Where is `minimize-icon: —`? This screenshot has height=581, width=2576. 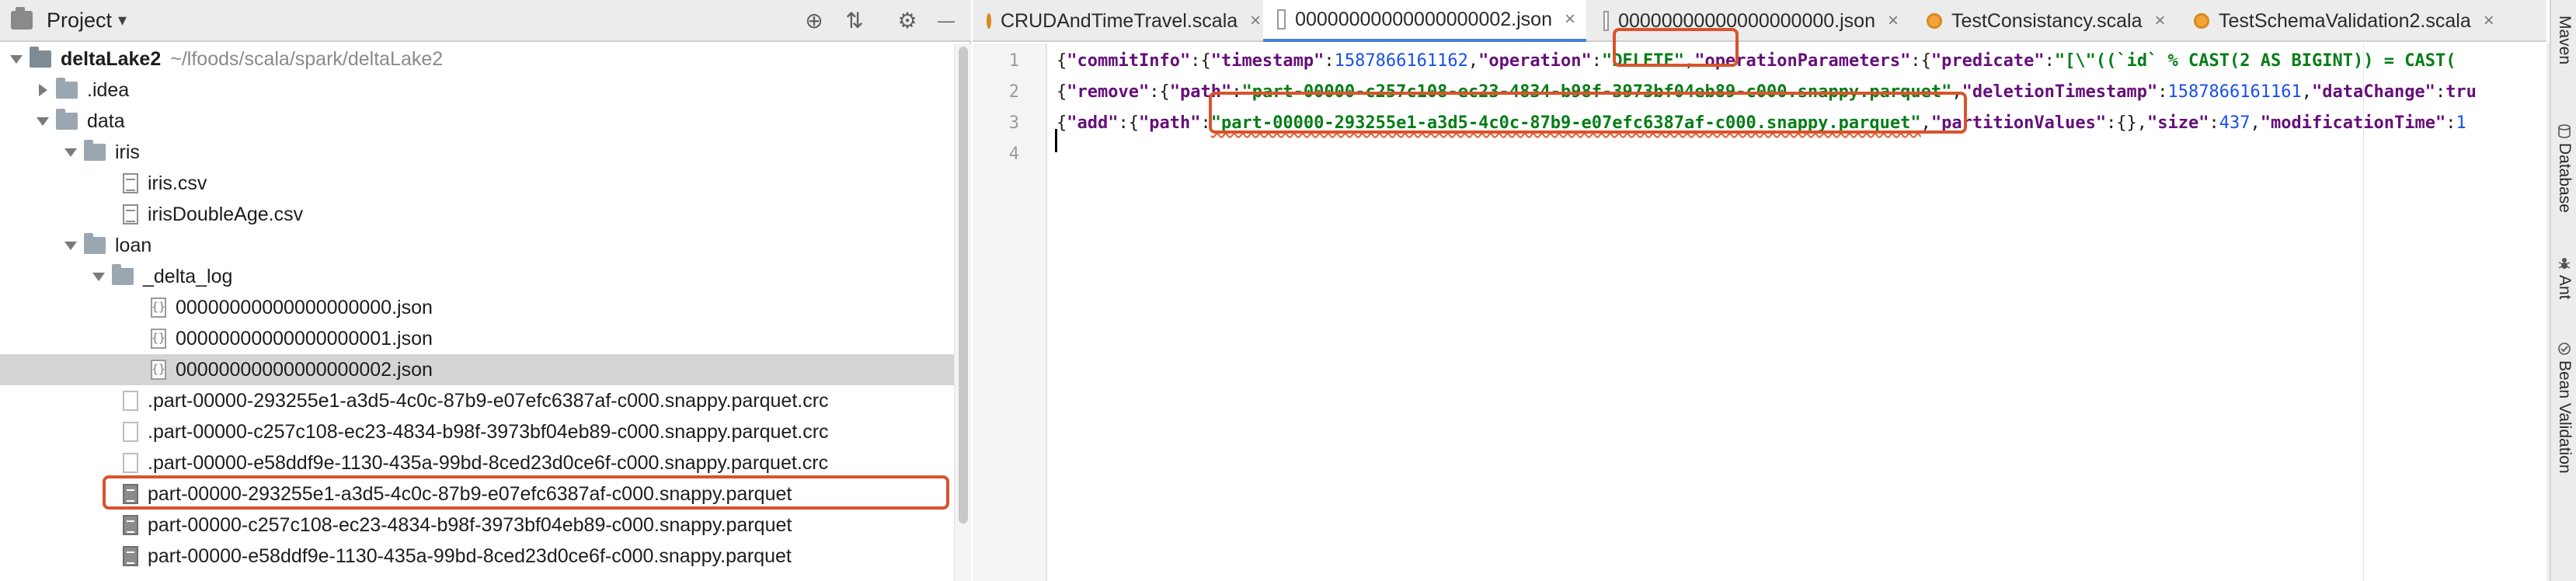
minimize-icon: — is located at coordinates (946, 21).